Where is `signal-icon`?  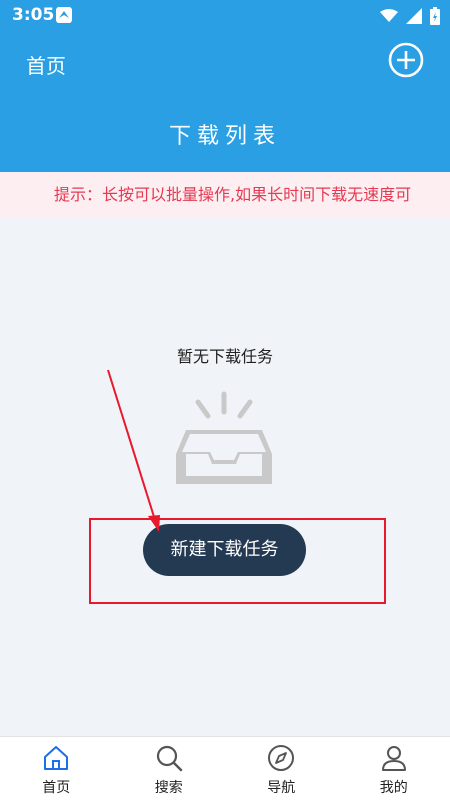 signal-icon is located at coordinates (414, 16).